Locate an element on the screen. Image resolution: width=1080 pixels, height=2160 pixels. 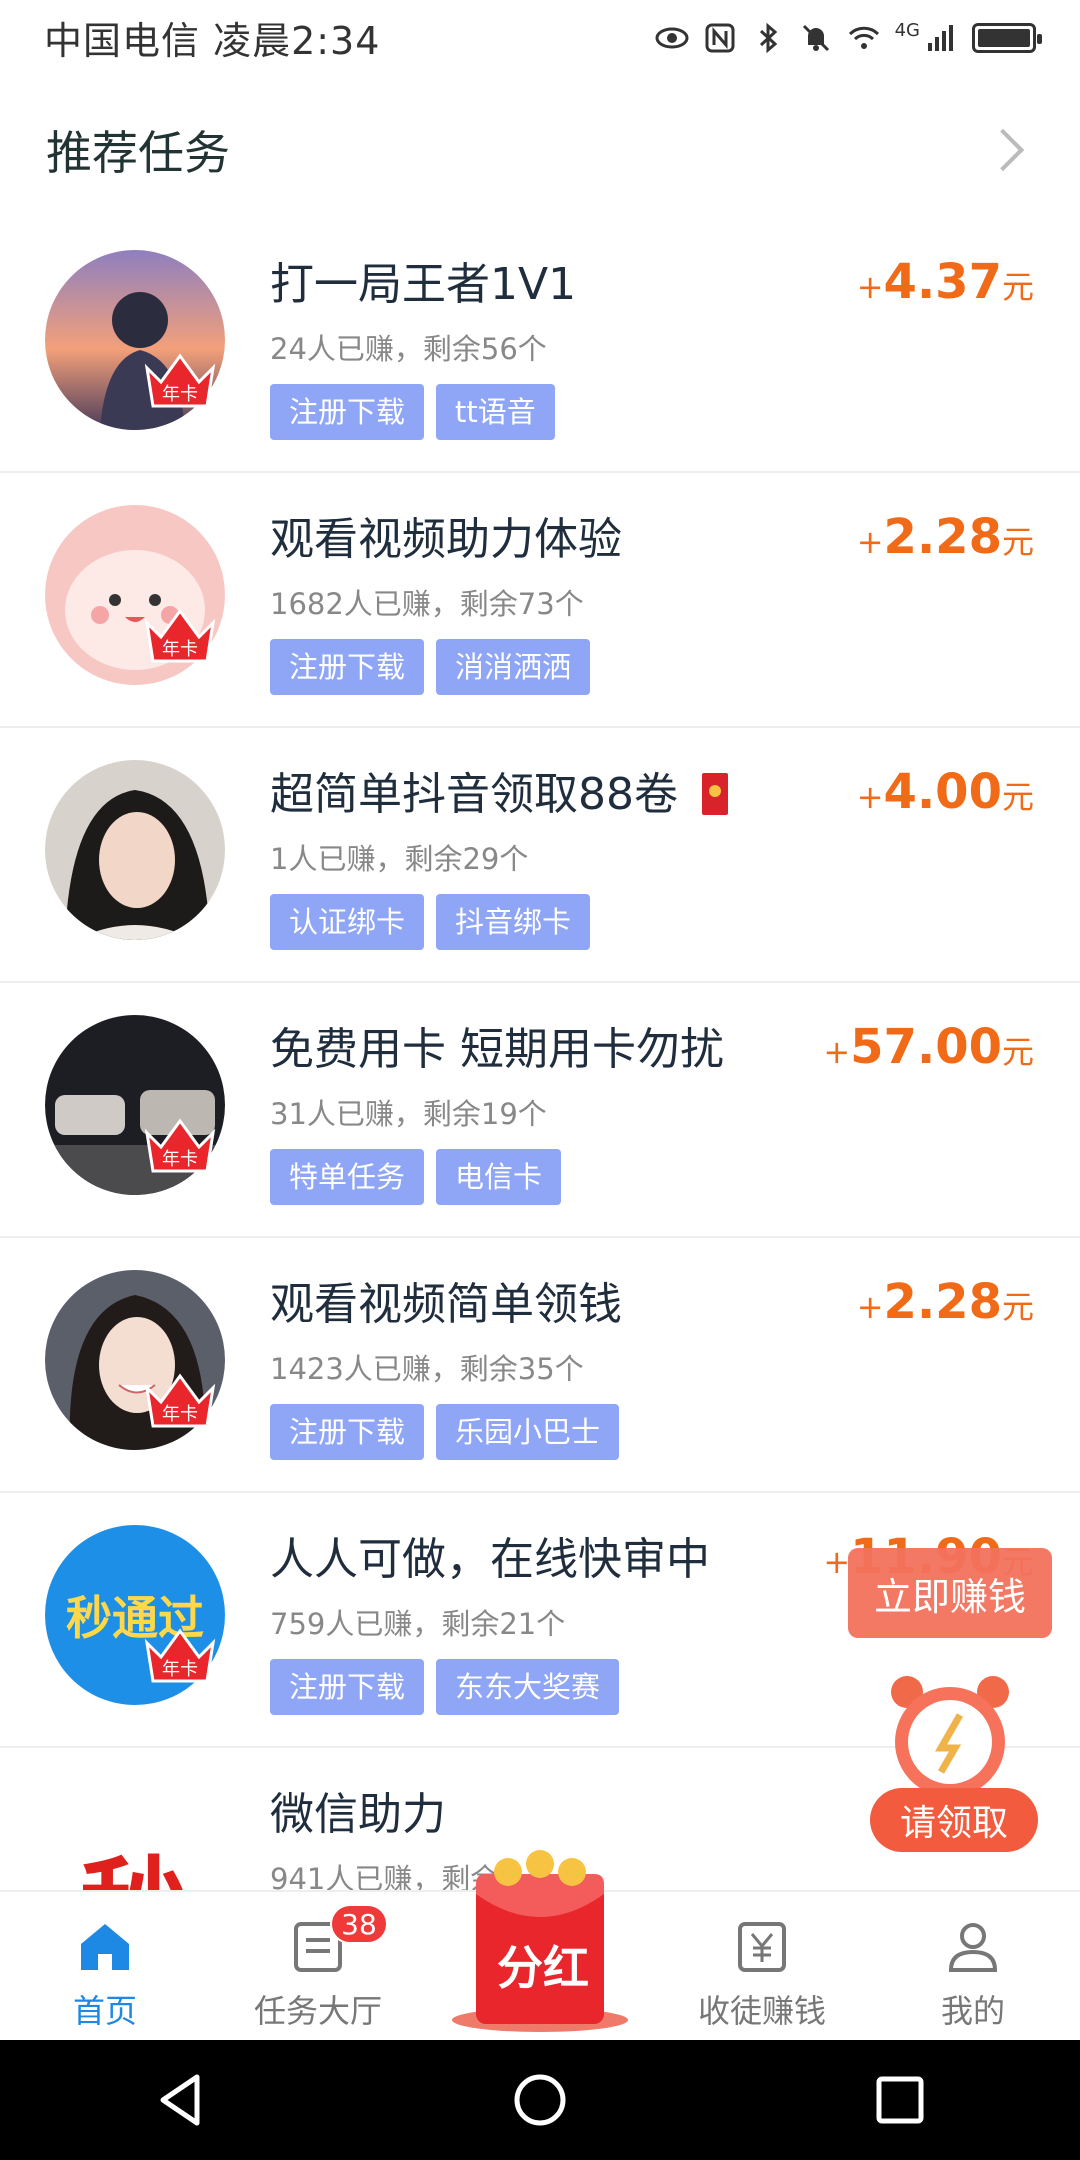
task-tag: 认证绑卡 is located at coordinates (347, 922).